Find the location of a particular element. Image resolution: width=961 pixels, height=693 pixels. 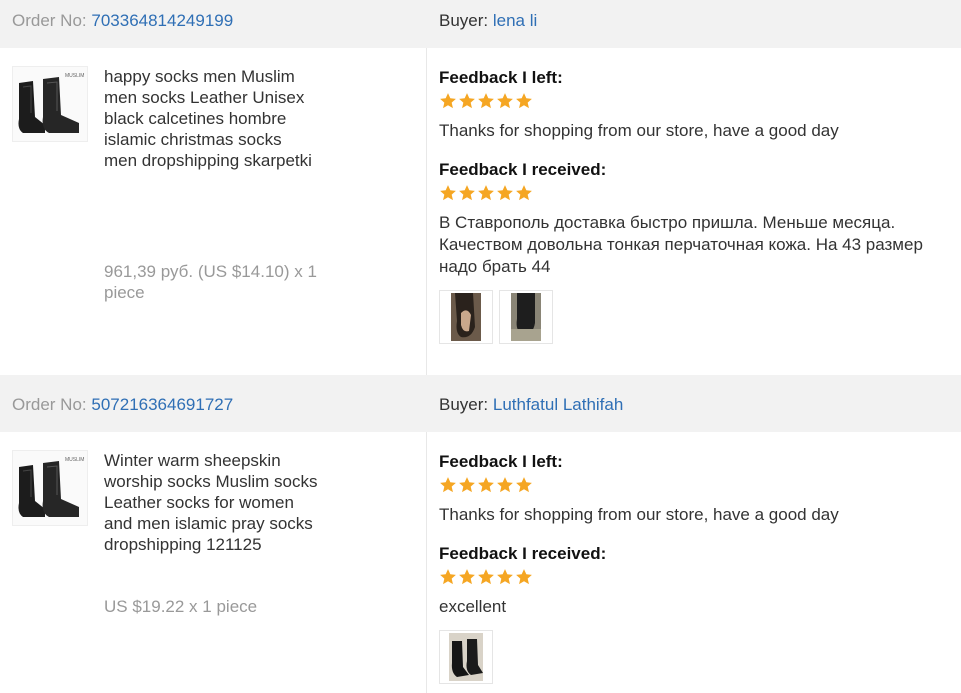

feedback-received-text: excellent is located at coordinates (473, 606).